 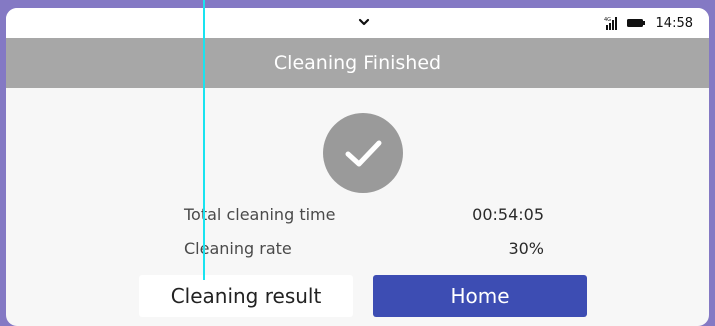 I want to click on cleaning-rate-label: Cleaning rate, so click(x=238, y=248).